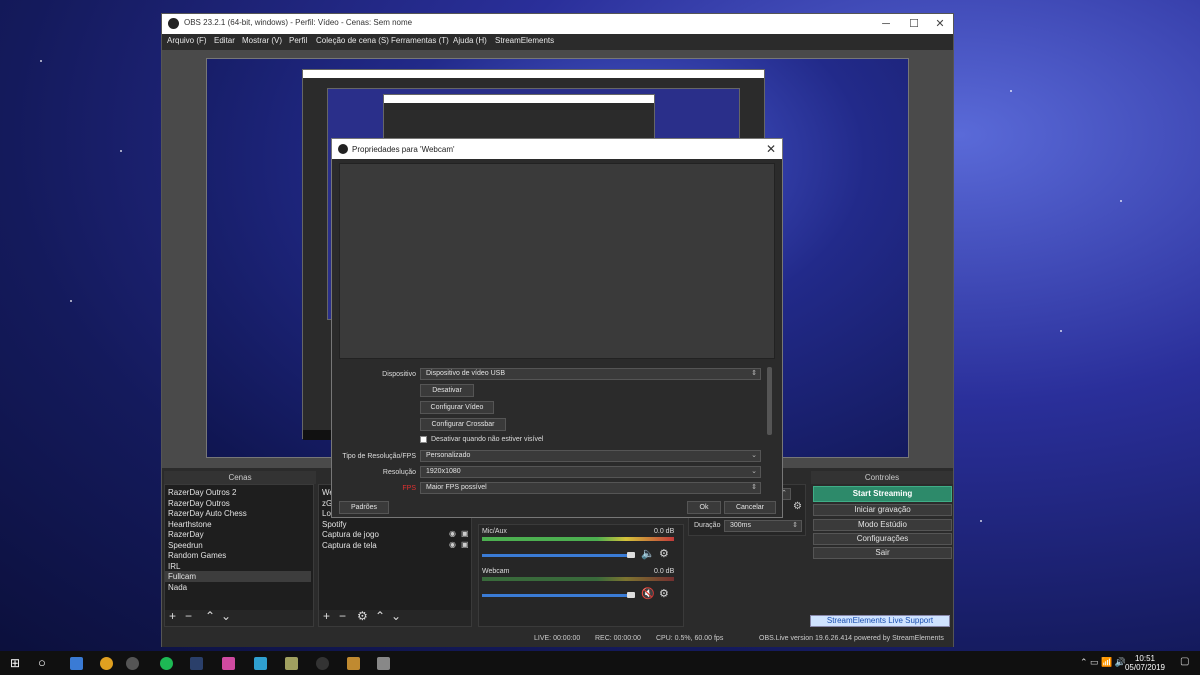 This screenshot has height=675, width=1200. Describe the element at coordinates (1145, 667) in the screenshot. I see `date-text: 05/07/2019` at that location.